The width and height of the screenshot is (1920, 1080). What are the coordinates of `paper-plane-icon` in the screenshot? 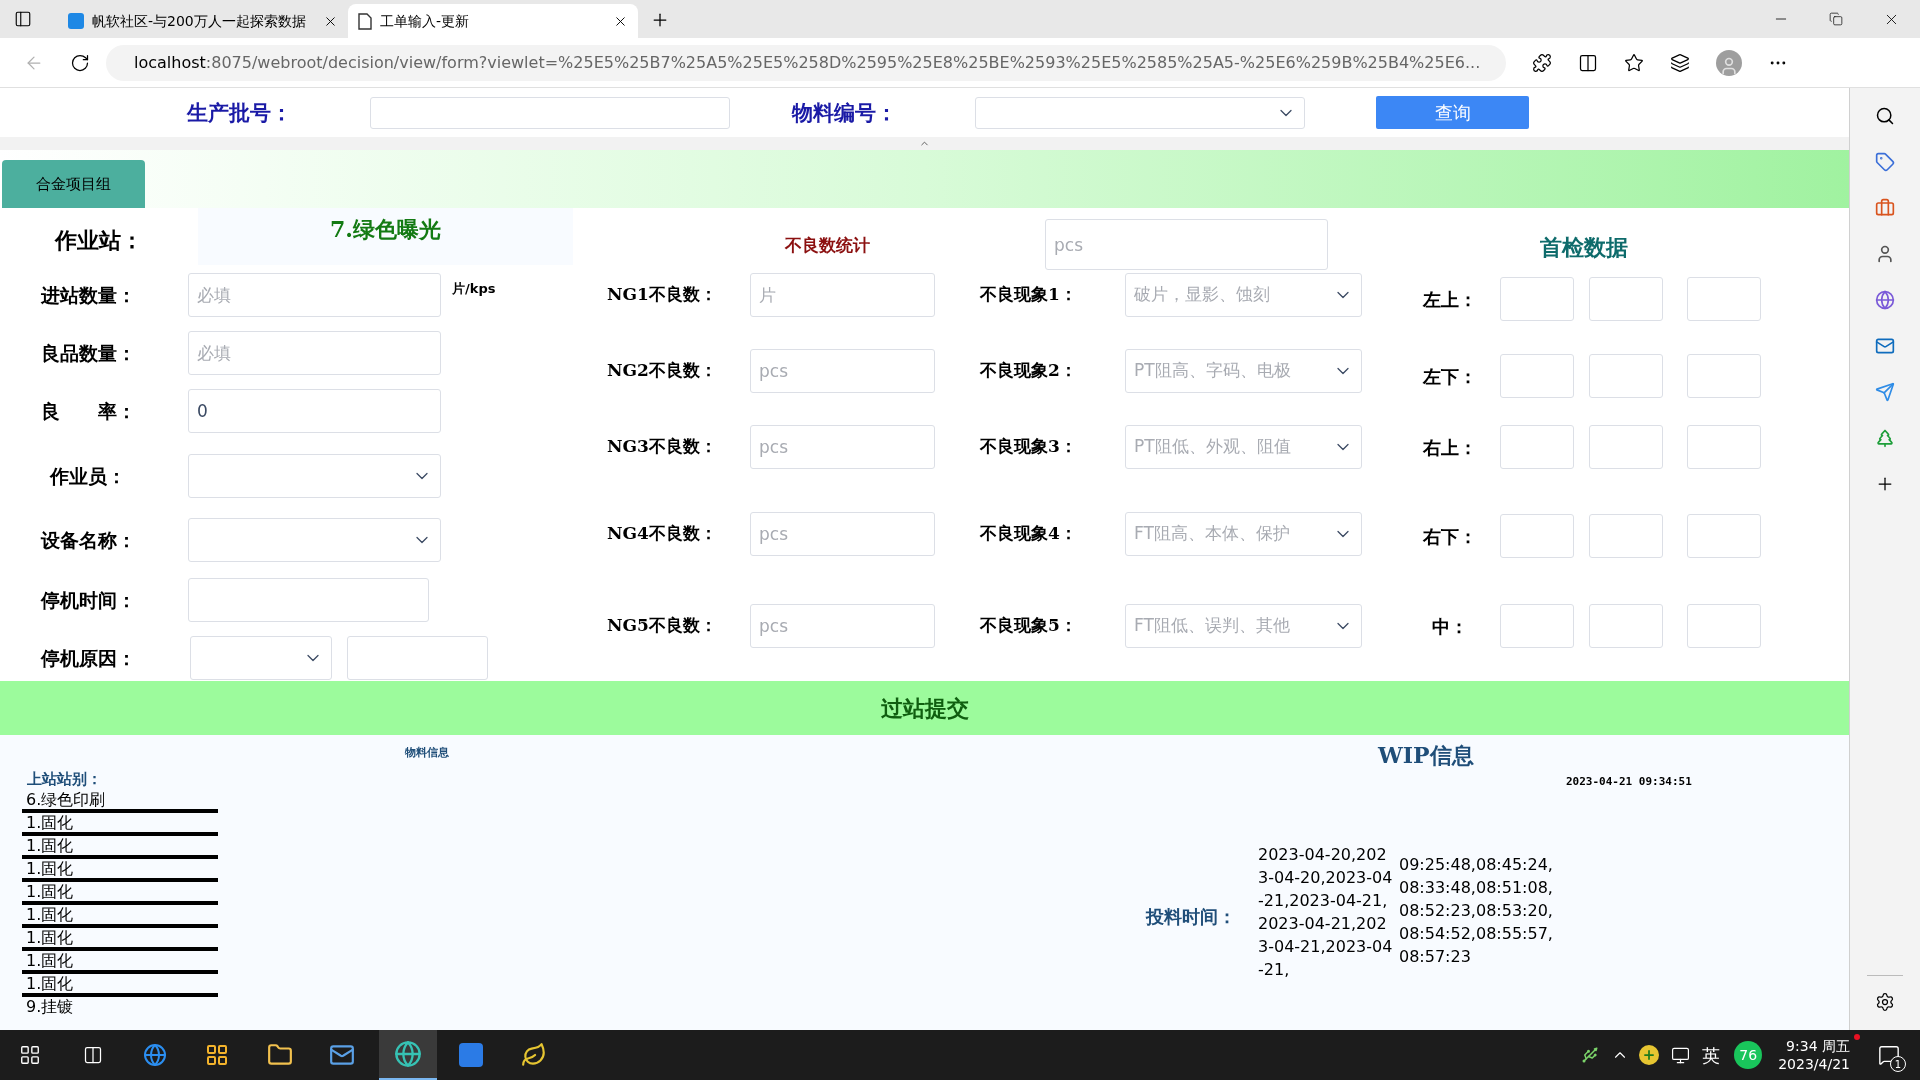 It's located at (1885, 392).